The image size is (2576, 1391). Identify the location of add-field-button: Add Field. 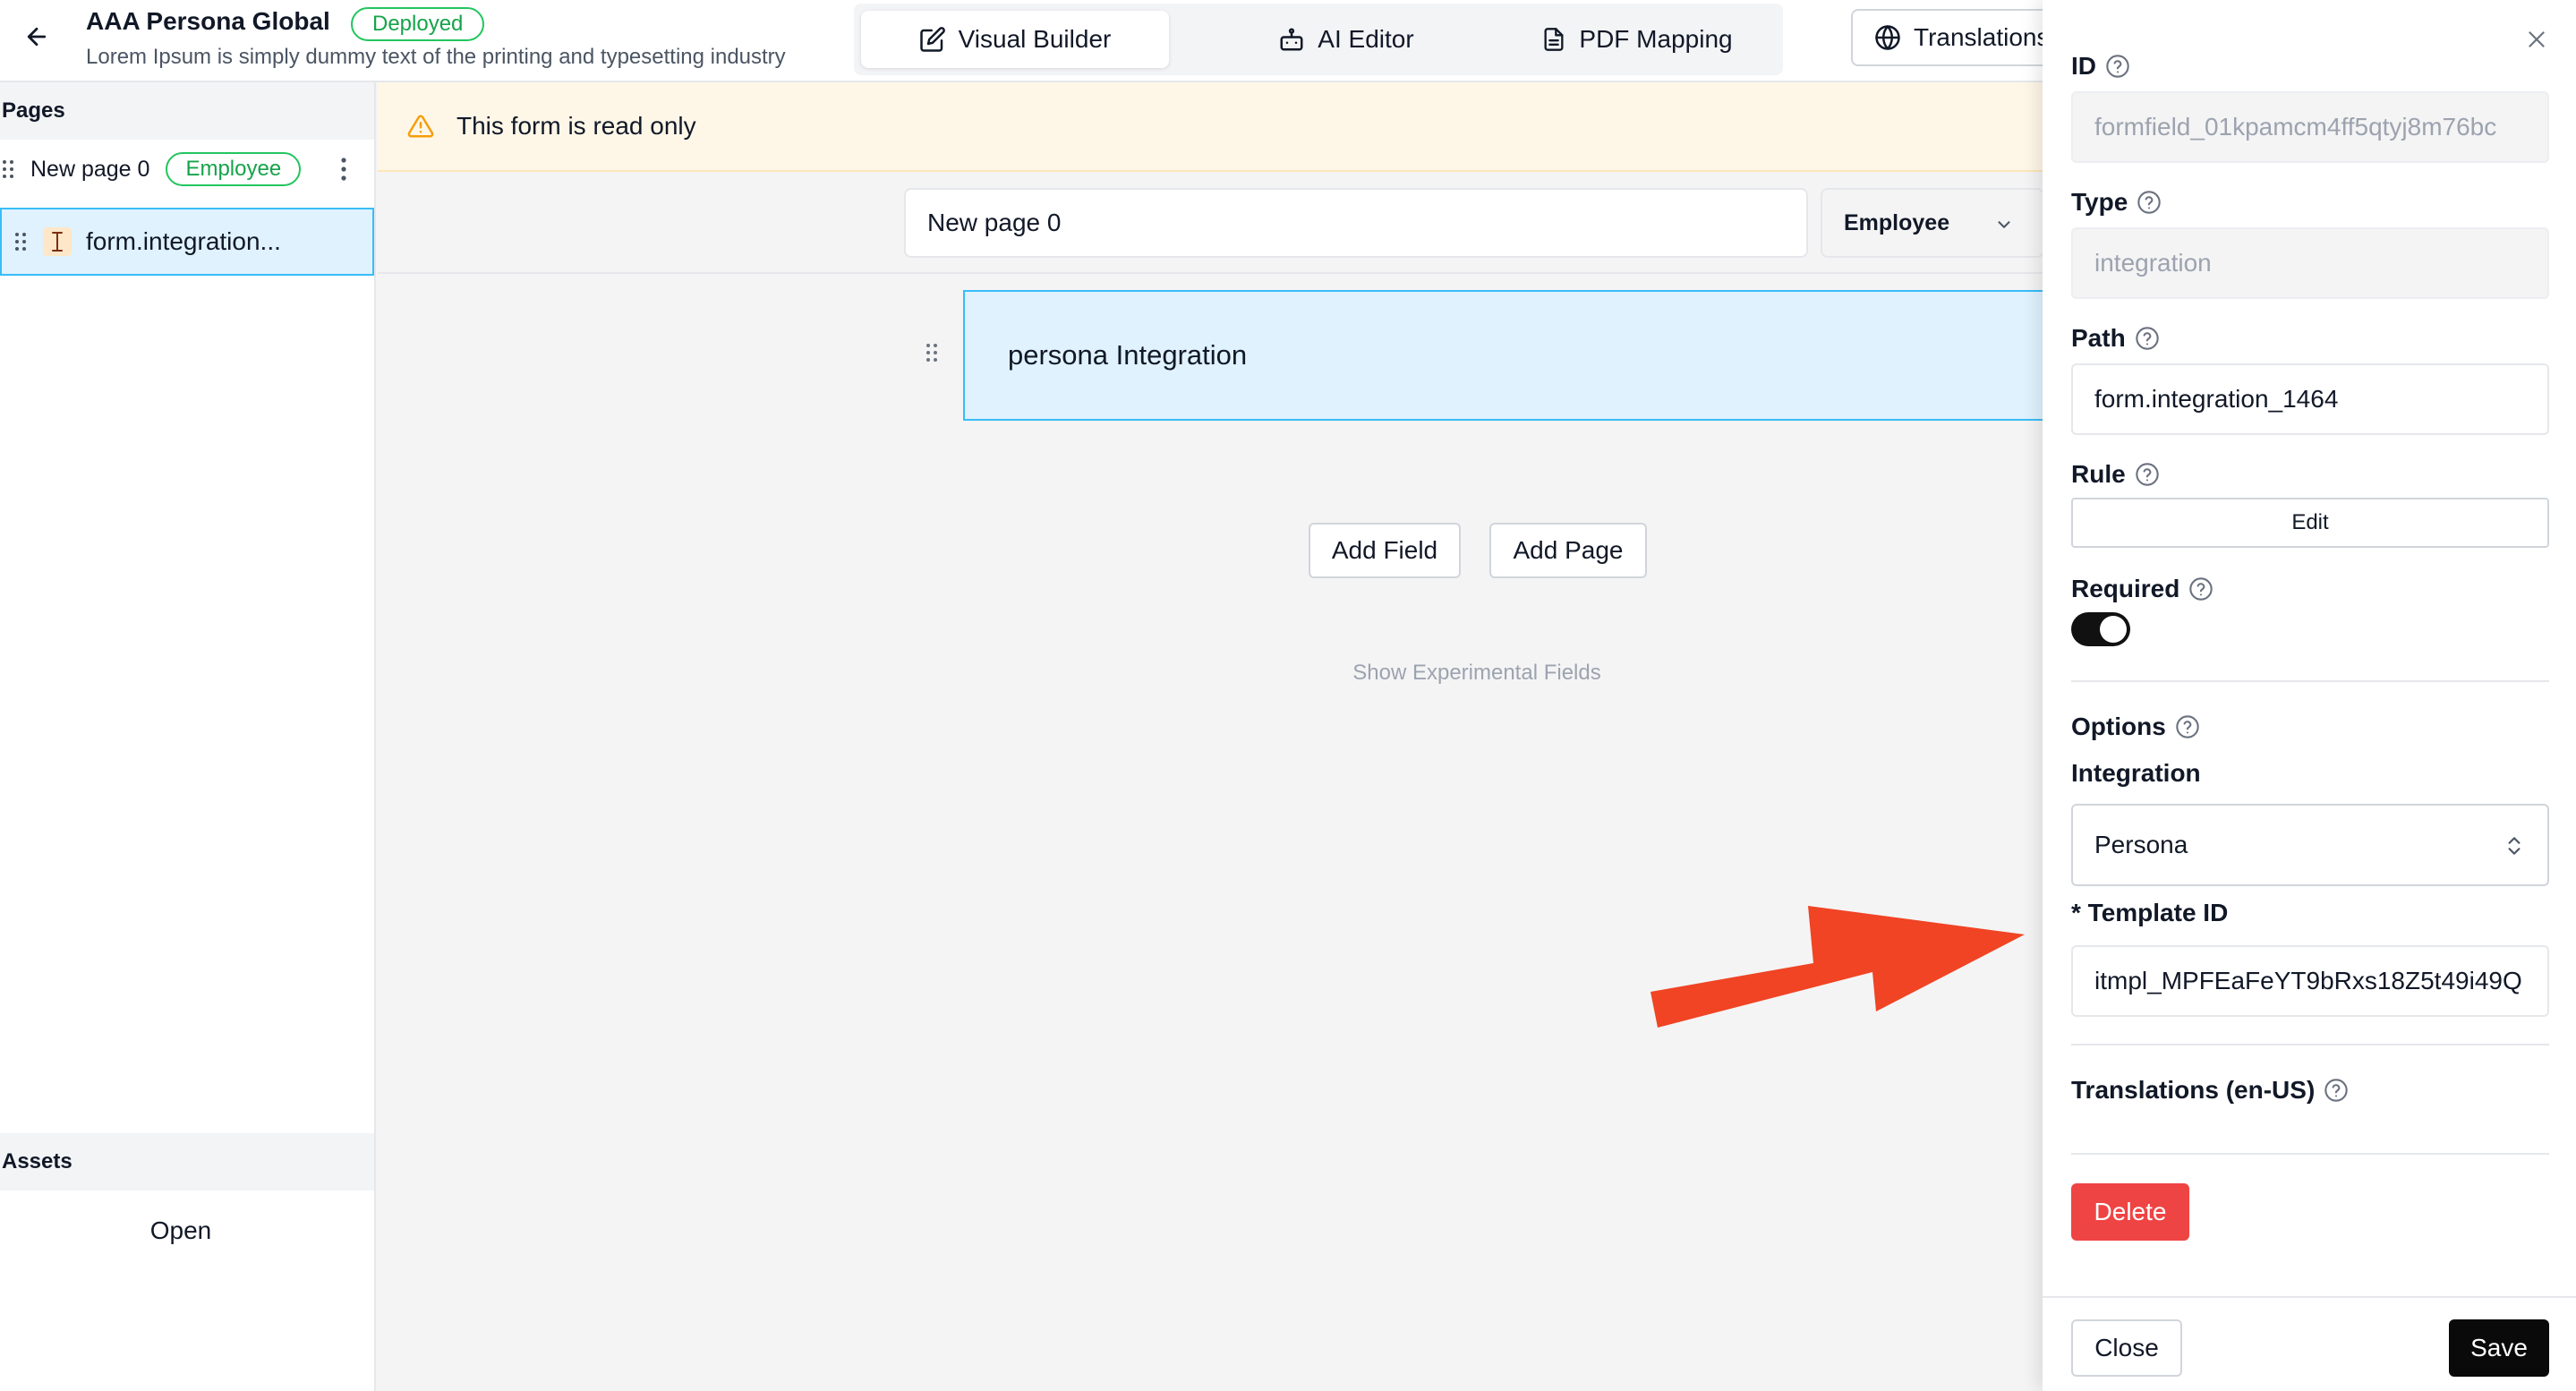
(1385, 550).